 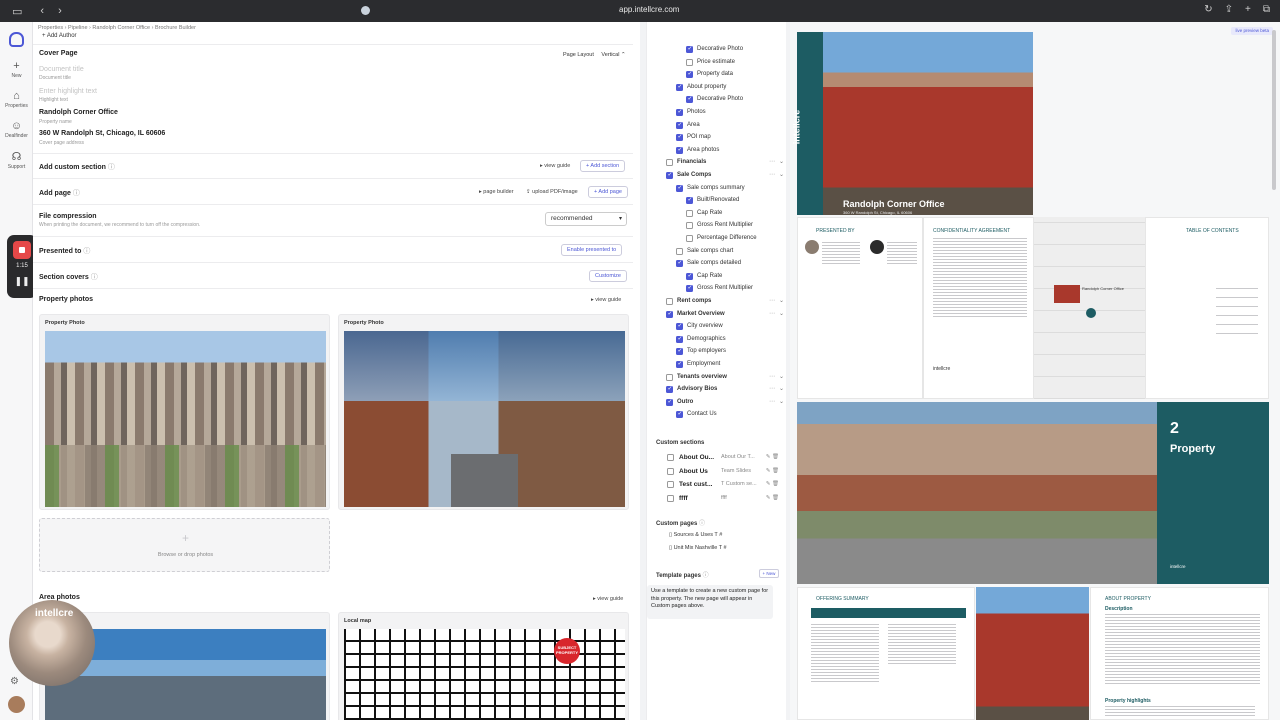 I want to click on checklist-item: Employment, so click(x=716, y=365).